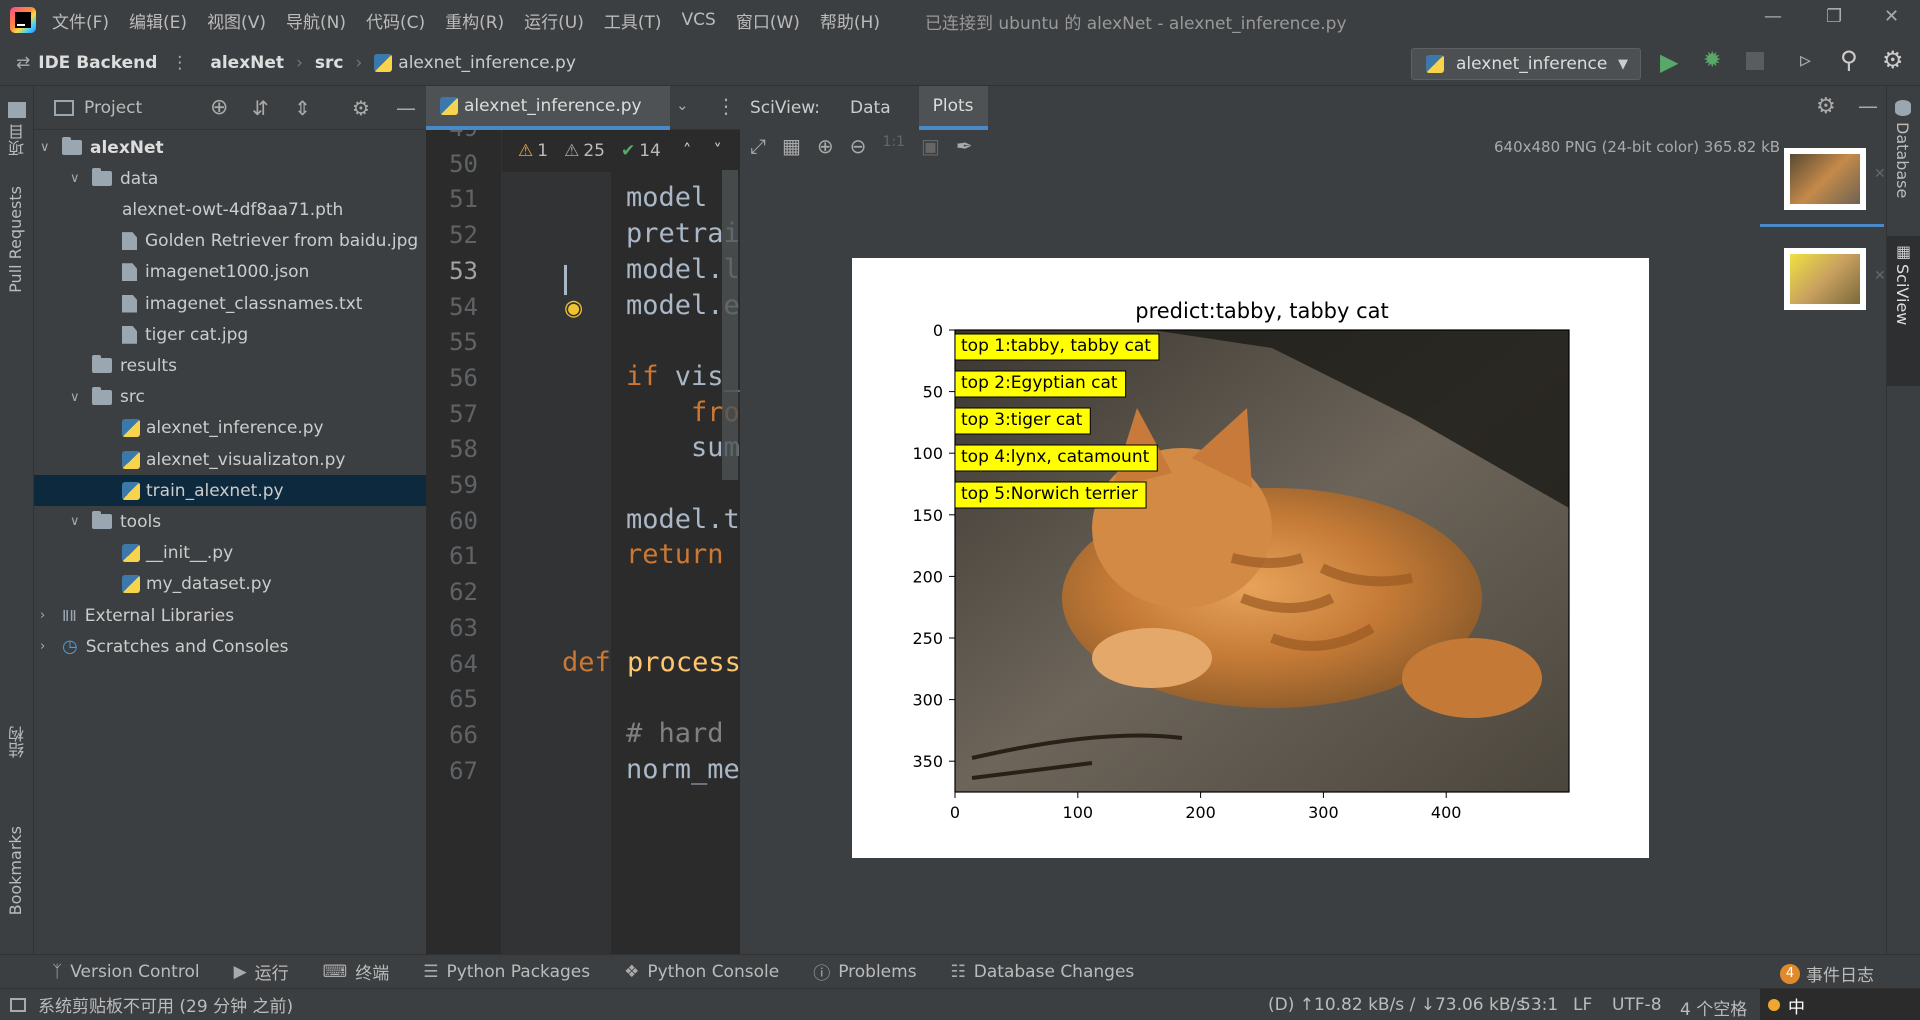 The image size is (1920, 1020). What do you see at coordinates (1902, 294) in the screenshot?
I see `sciview-tool-tab: SciView` at bounding box center [1902, 294].